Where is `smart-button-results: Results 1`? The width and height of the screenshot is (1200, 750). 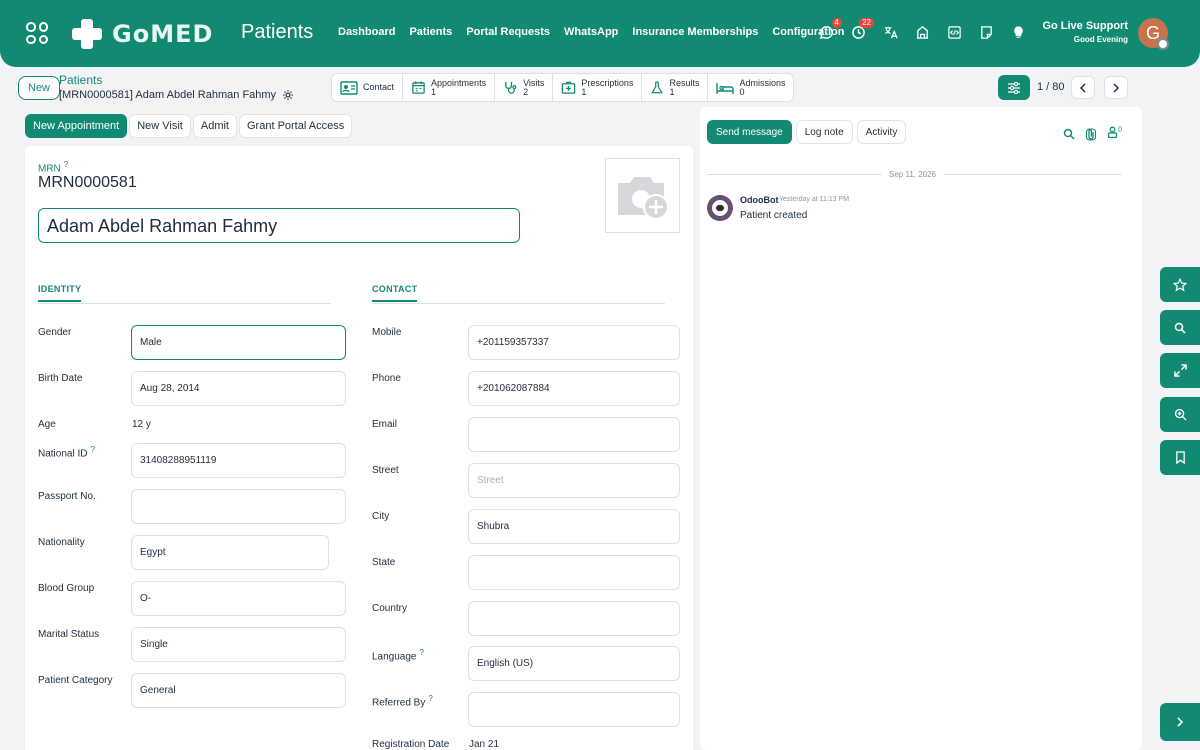
smart-button-results: Results 1 is located at coordinates (675, 87).